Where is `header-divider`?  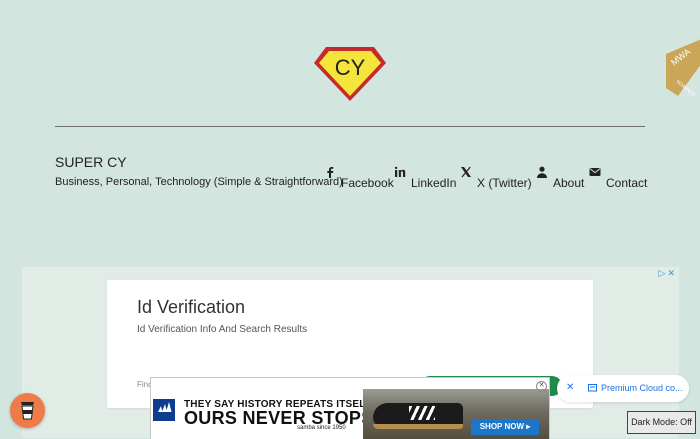
header-divider is located at coordinates (350, 126).